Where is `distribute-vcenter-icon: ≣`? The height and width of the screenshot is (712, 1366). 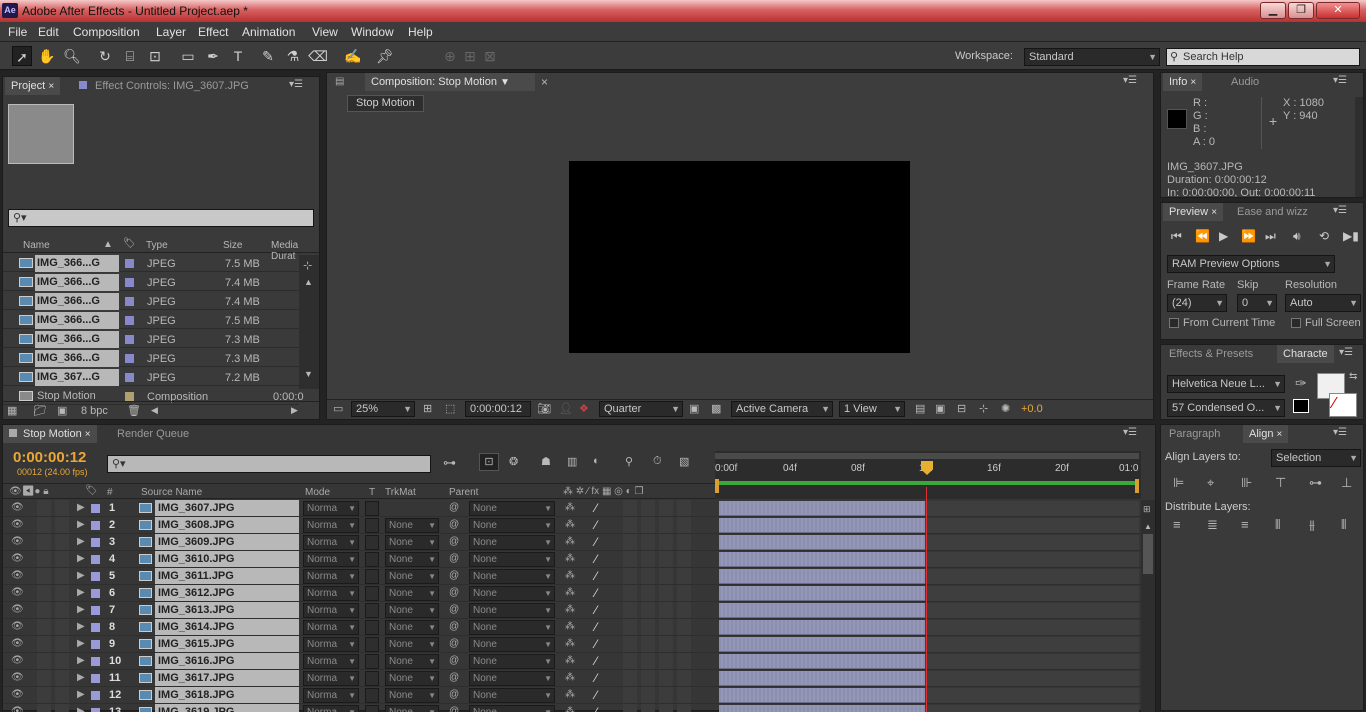 distribute-vcenter-icon: ≣ is located at coordinates (1212, 525).